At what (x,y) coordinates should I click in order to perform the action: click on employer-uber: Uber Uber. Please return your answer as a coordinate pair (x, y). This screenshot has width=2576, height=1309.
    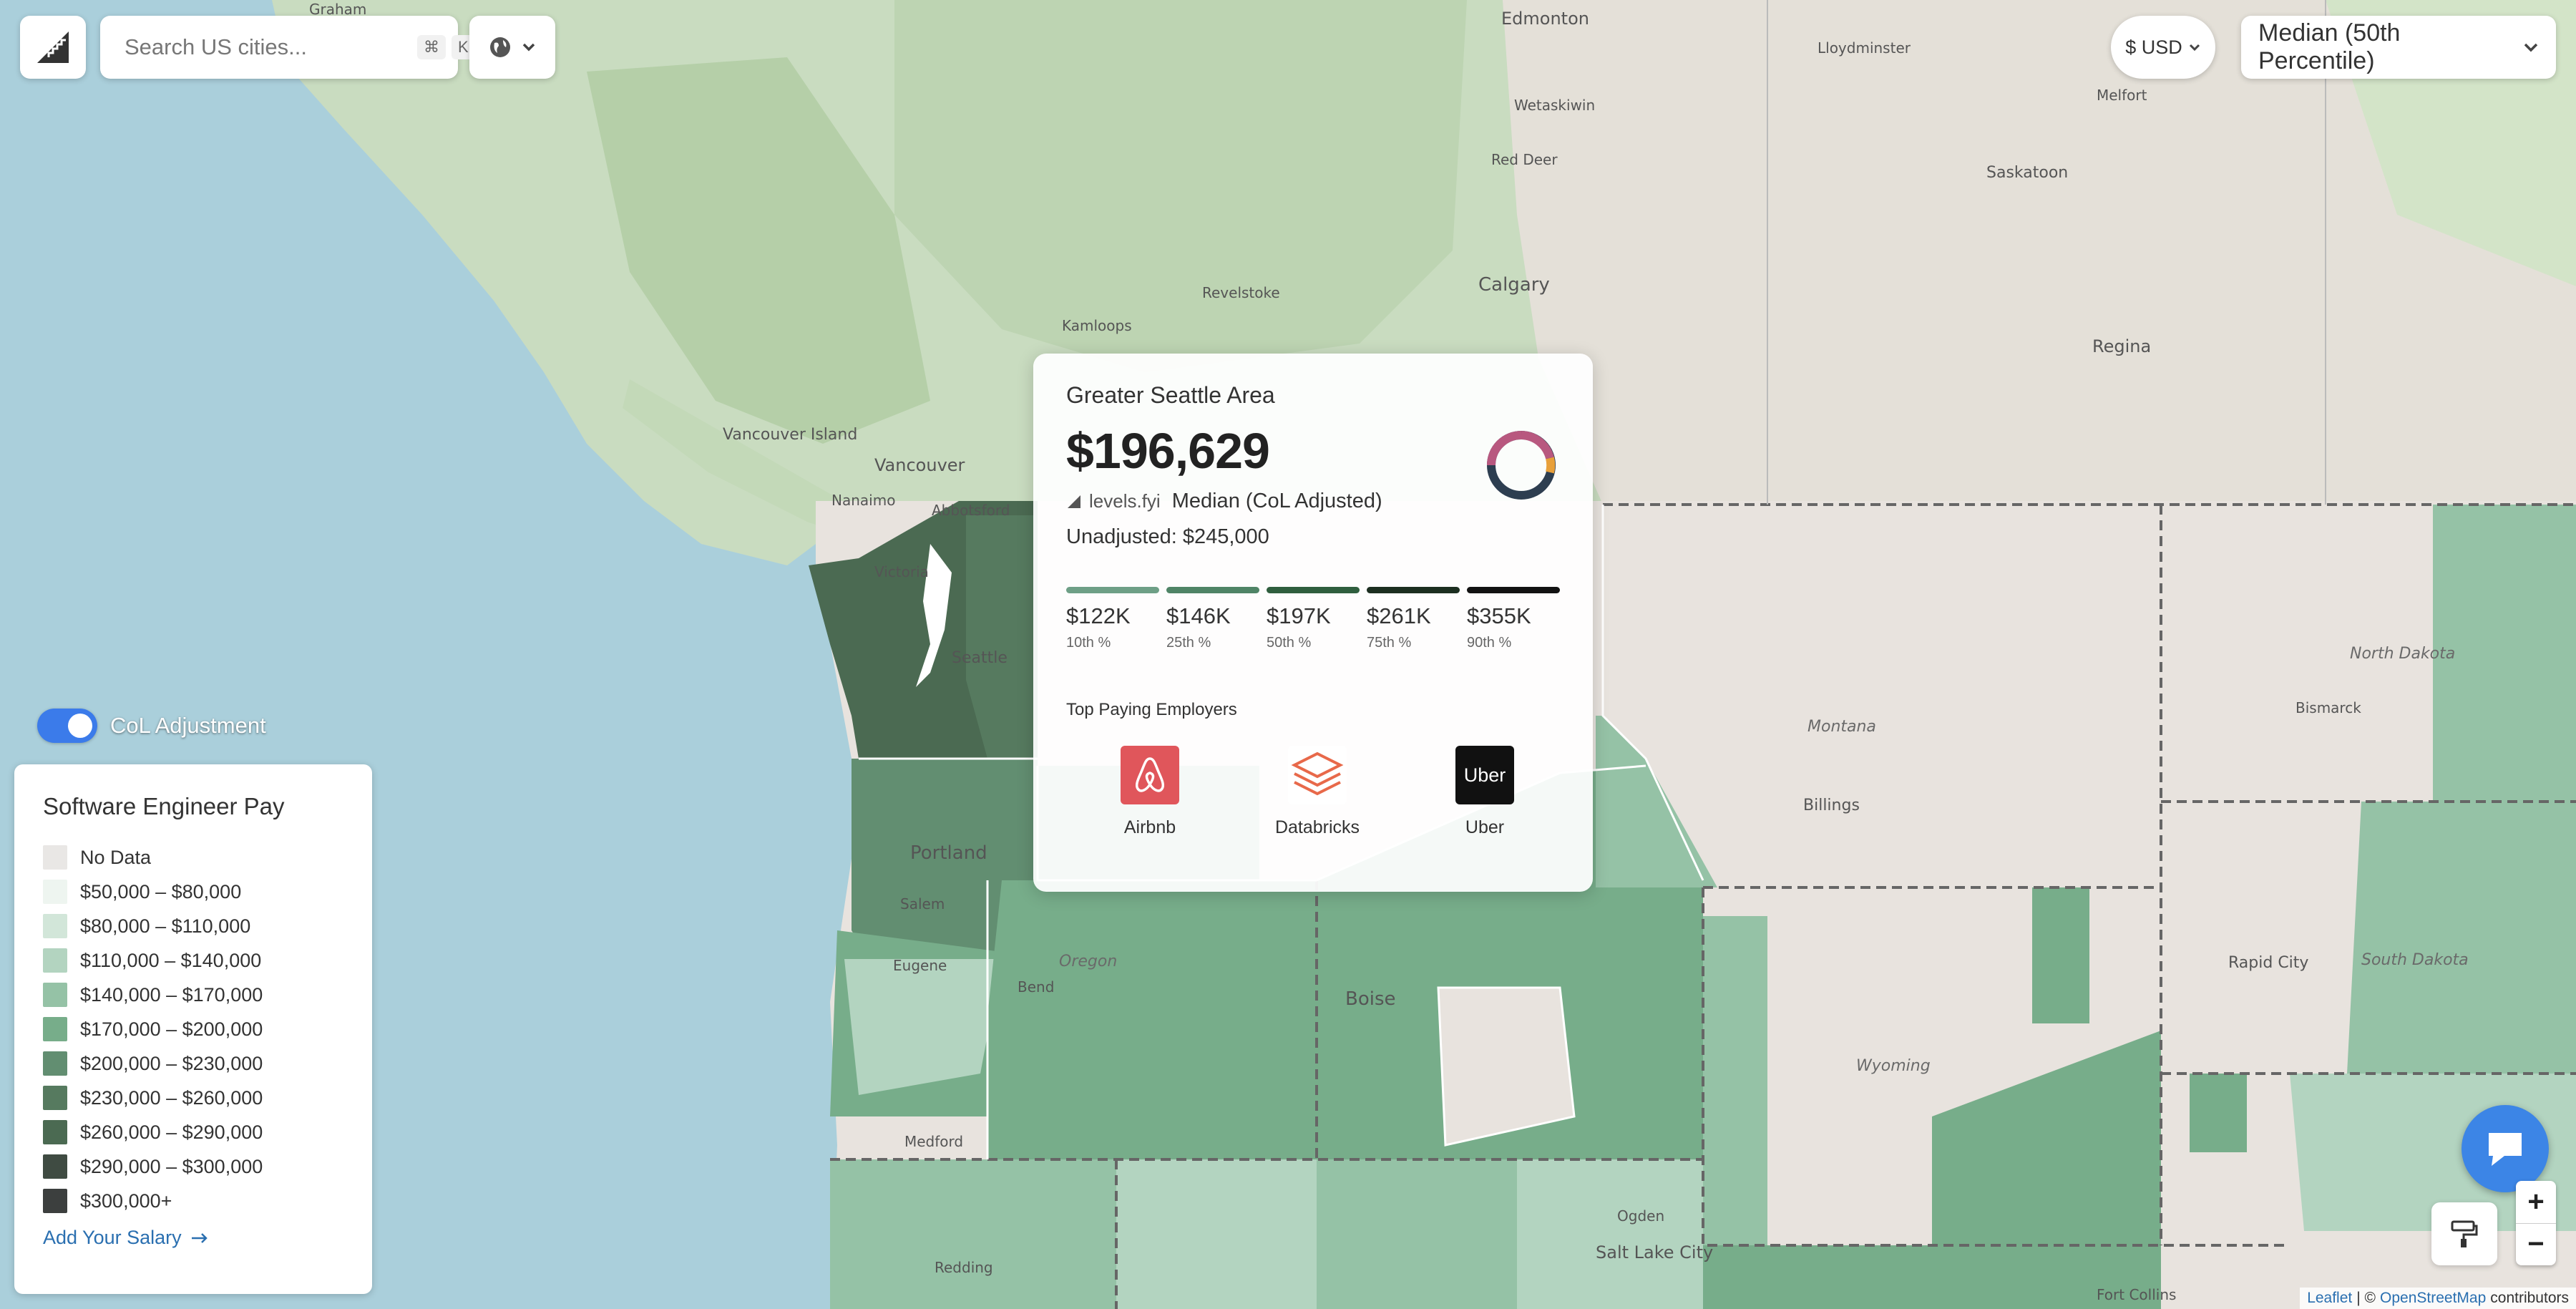
    Looking at the image, I should click on (1484, 792).